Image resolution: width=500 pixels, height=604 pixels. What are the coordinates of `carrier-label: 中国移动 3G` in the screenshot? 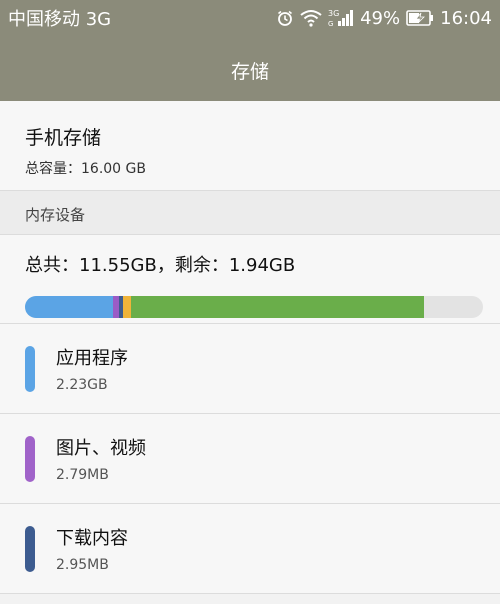 It's located at (60, 19).